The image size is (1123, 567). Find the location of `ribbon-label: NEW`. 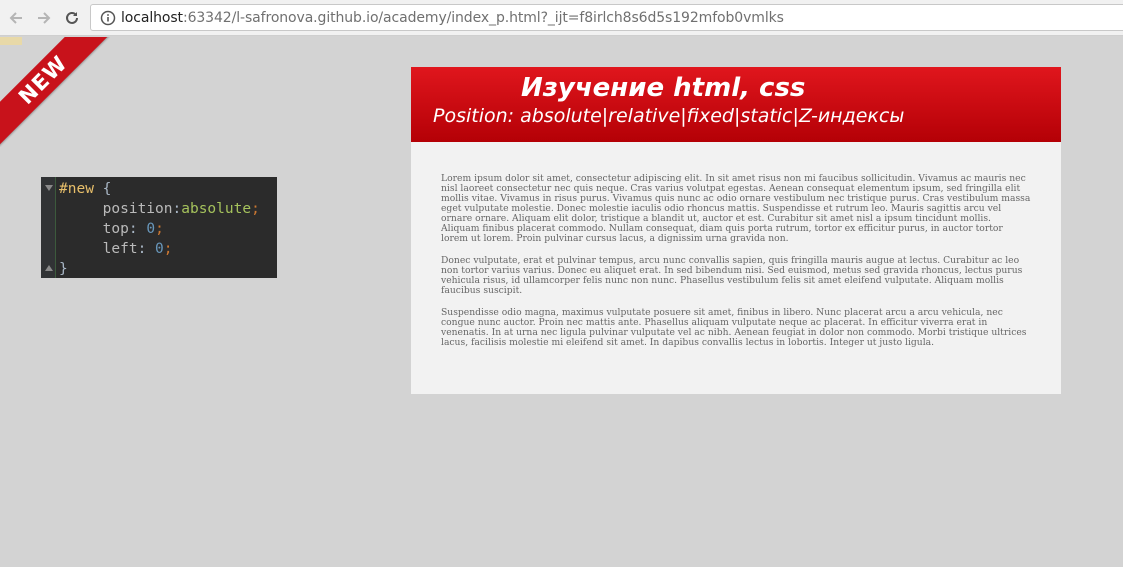

ribbon-label: NEW is located at coordinates (43, 80).